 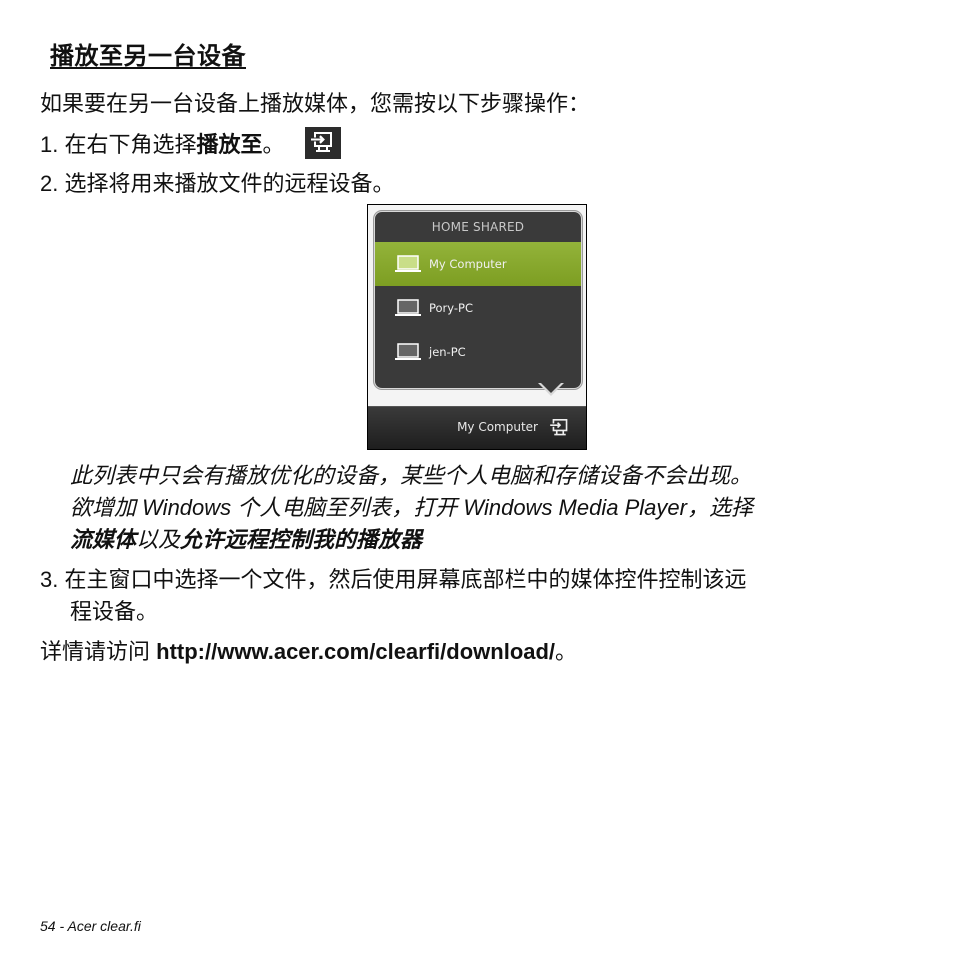 I want to click on step-punct: 。, so click(x=273, y=144).